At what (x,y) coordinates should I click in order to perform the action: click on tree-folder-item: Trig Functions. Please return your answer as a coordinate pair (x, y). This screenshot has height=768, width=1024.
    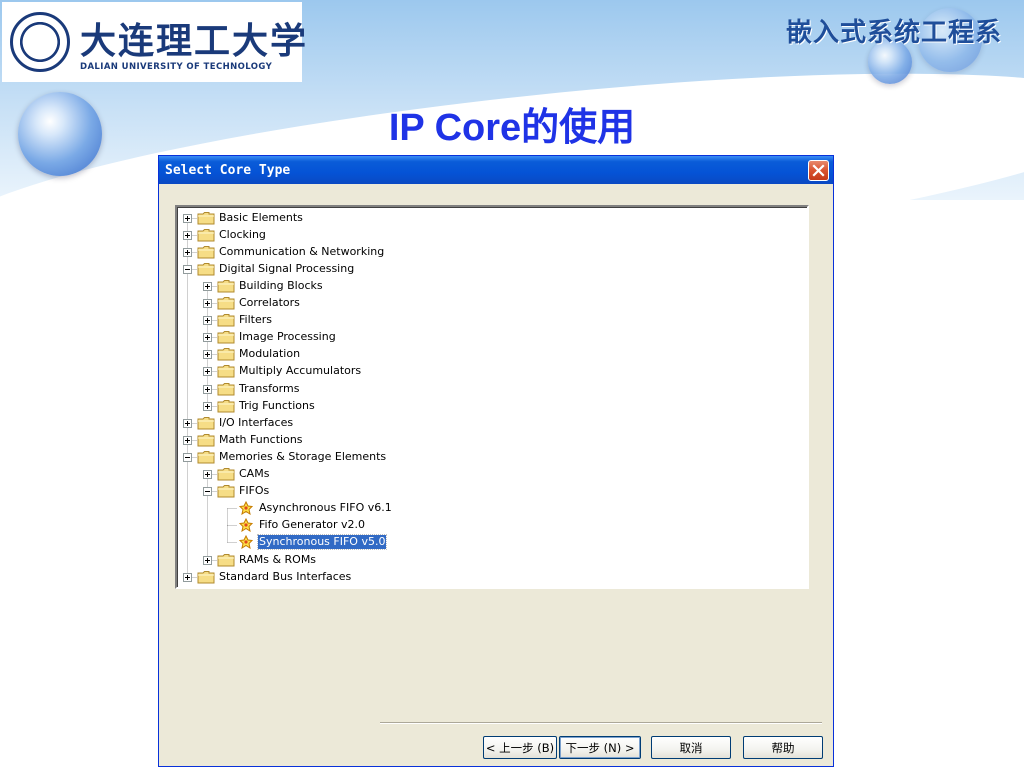
    Looking at the image, I should click on (266, 405).